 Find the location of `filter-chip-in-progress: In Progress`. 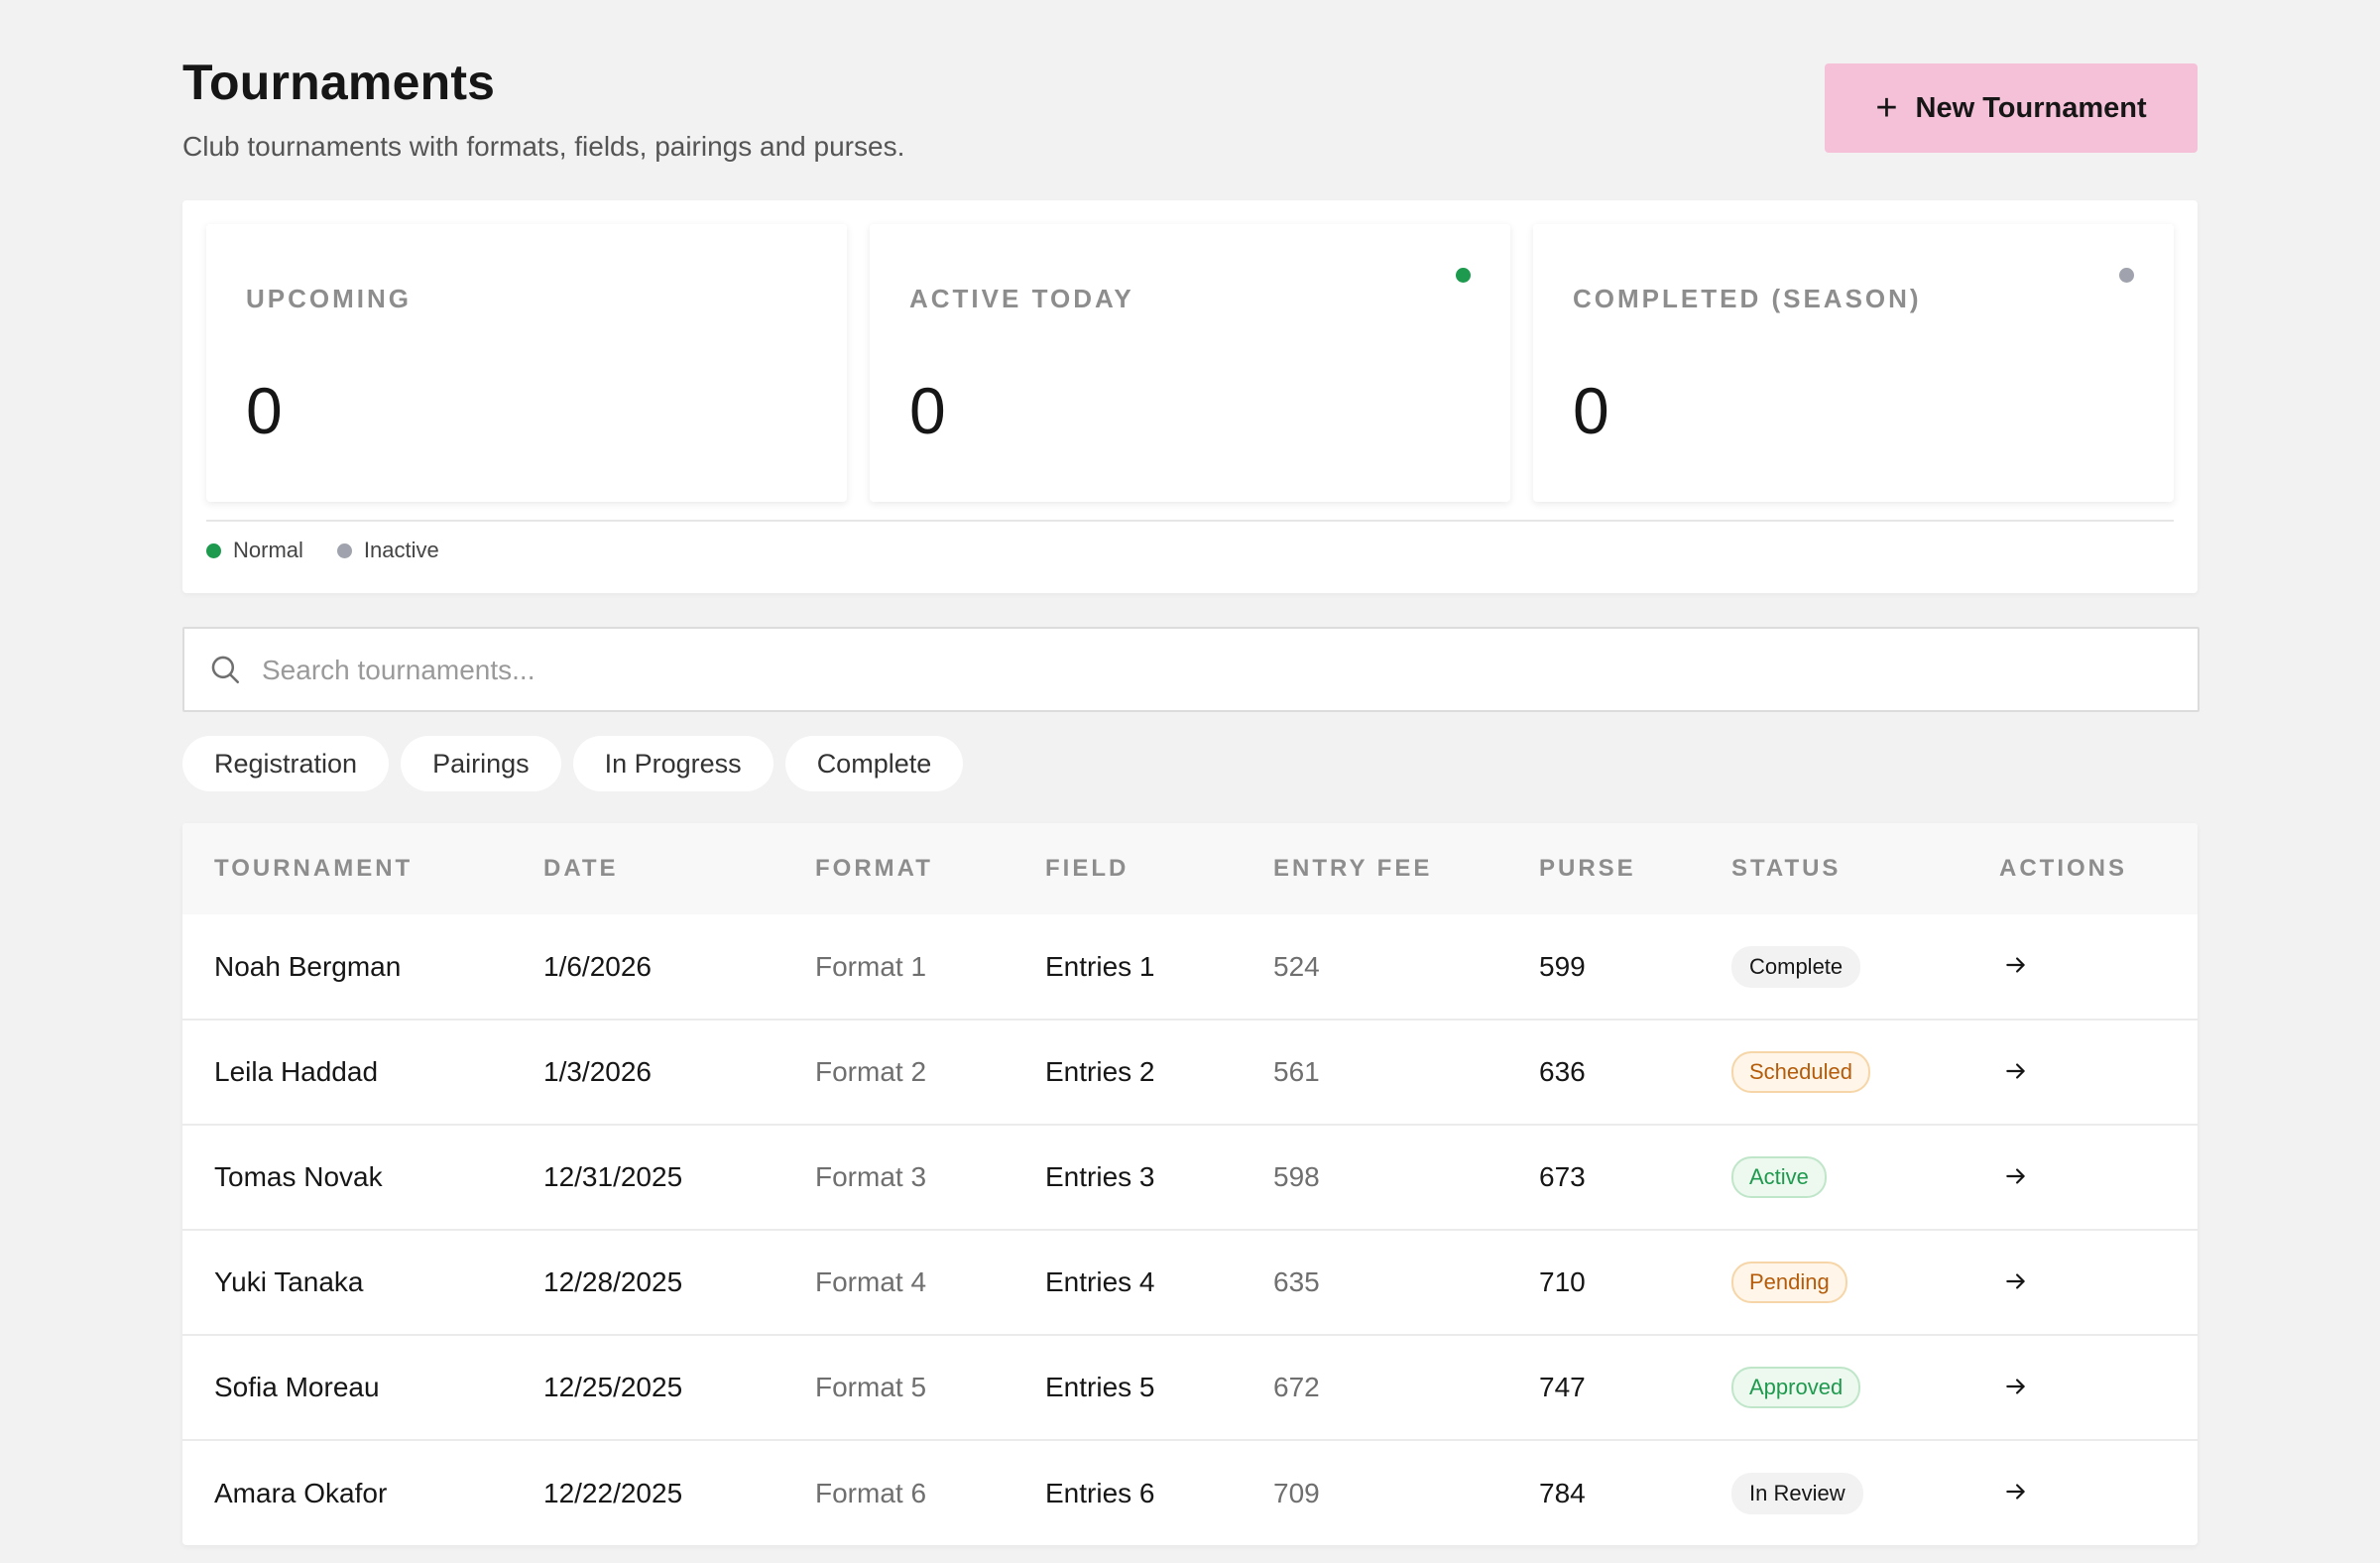

filter-chip-in-progress: In Progress is located at coordinates (673, 764).